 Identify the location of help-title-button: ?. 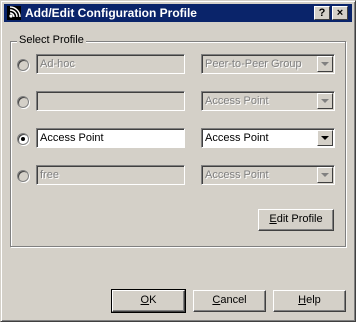
(322, 13).